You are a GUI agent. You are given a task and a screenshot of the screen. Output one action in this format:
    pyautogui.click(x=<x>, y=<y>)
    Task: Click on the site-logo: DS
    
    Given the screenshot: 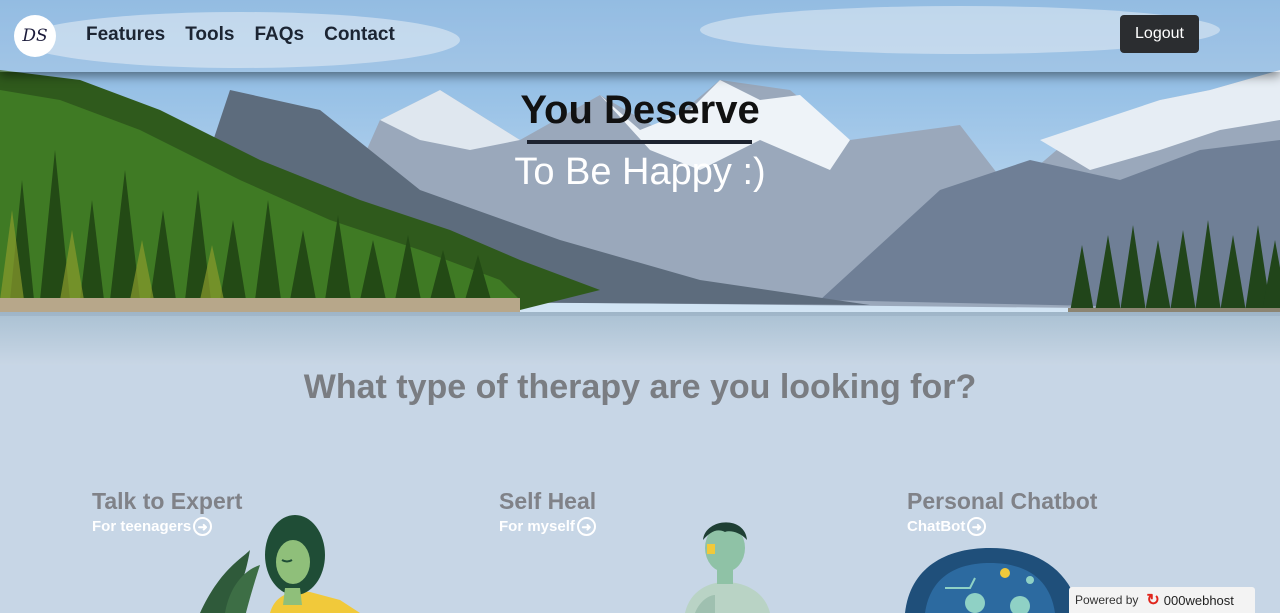 What is the action you would take?
    pyautogui.click(x=35, y=36)
    